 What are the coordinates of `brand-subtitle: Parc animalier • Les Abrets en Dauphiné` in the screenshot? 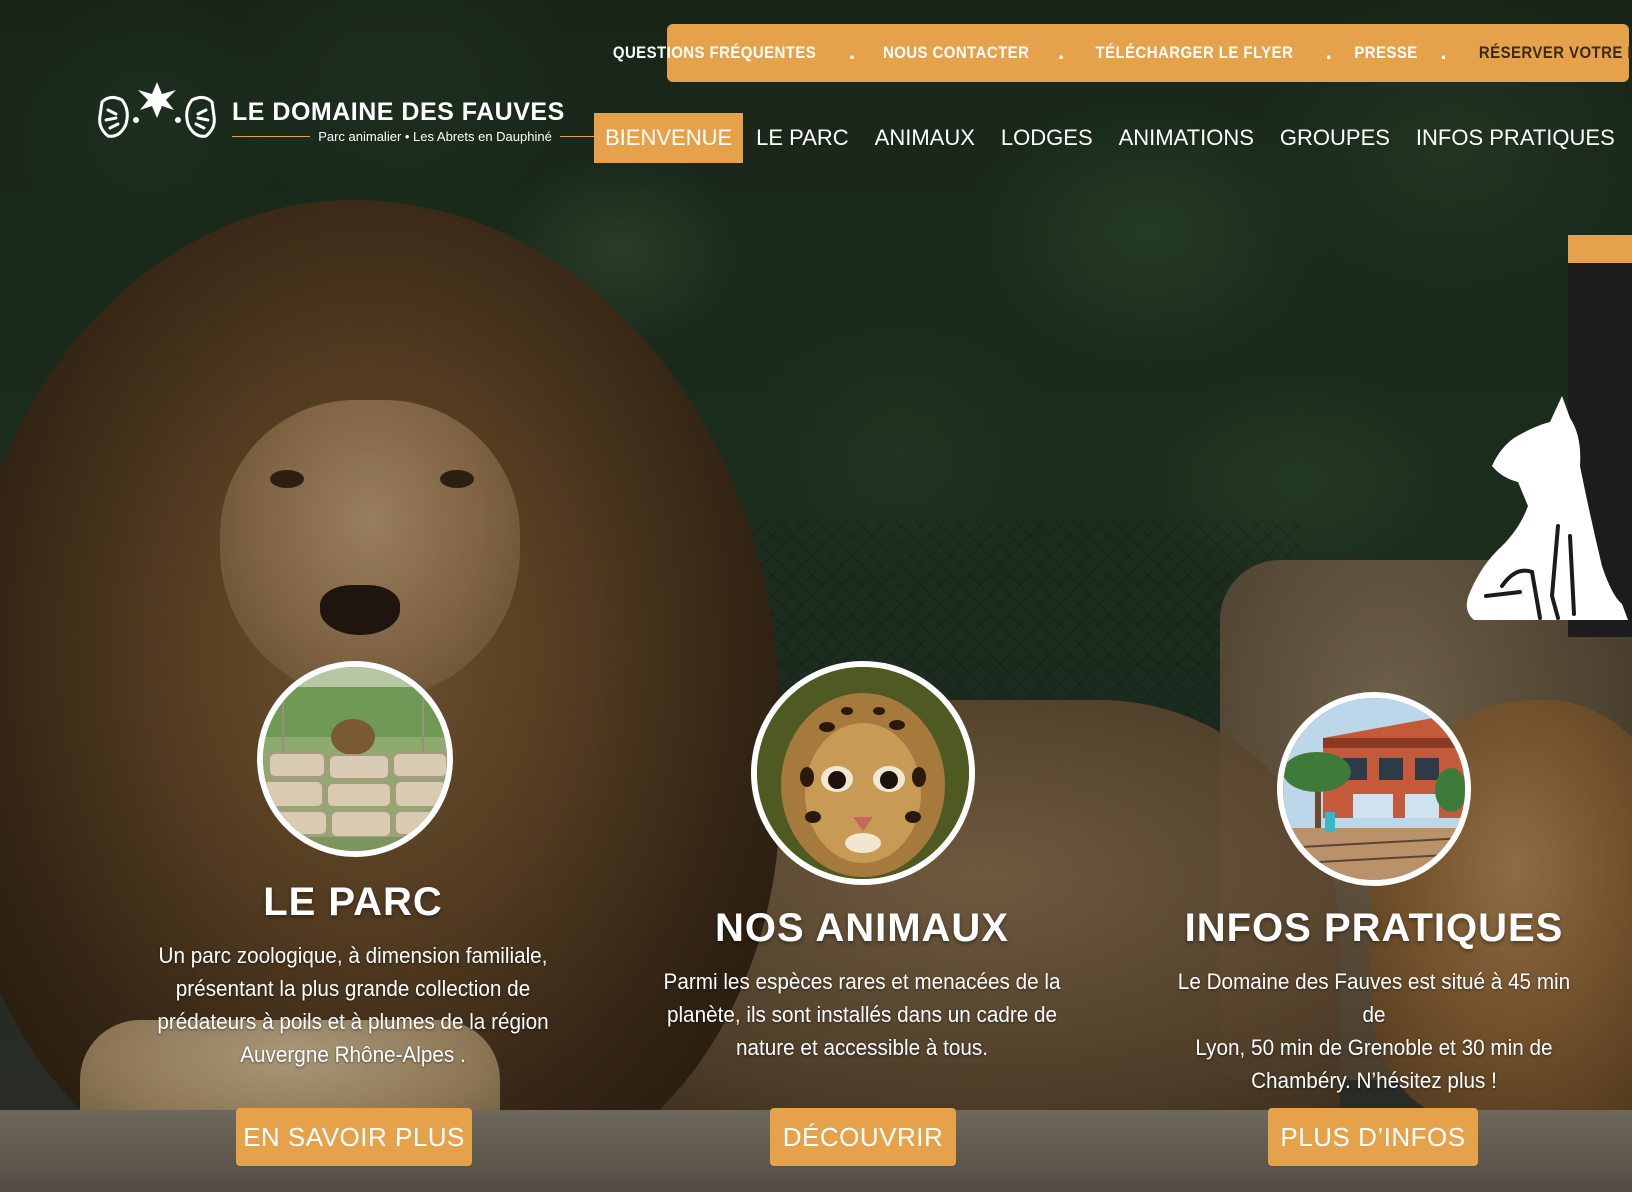 It's located at (435, 136).